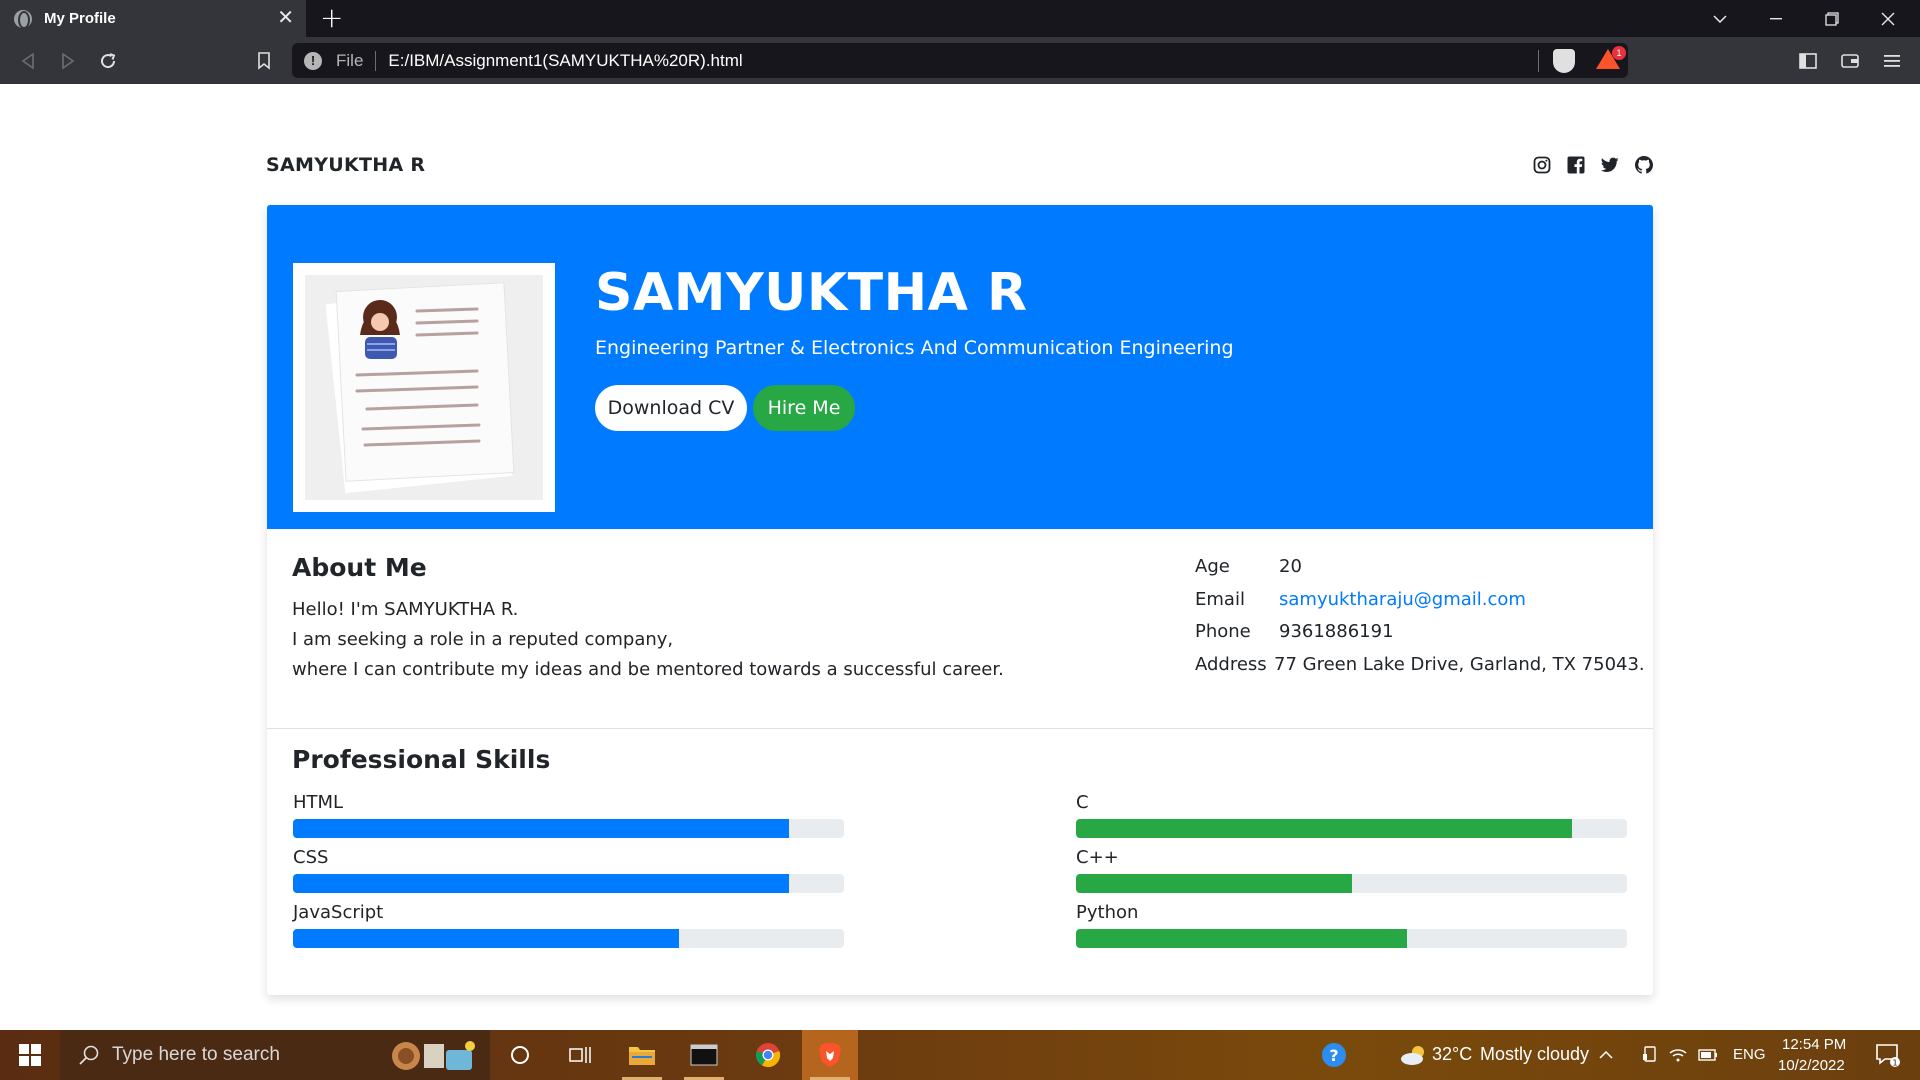 Image resolution: width=1920 pixels, height=1080 pixels. What do you see at coordinates (1894, 1063) in the screenshot?
I see `notification-count: 1` at bounding box center [1894, 1063].